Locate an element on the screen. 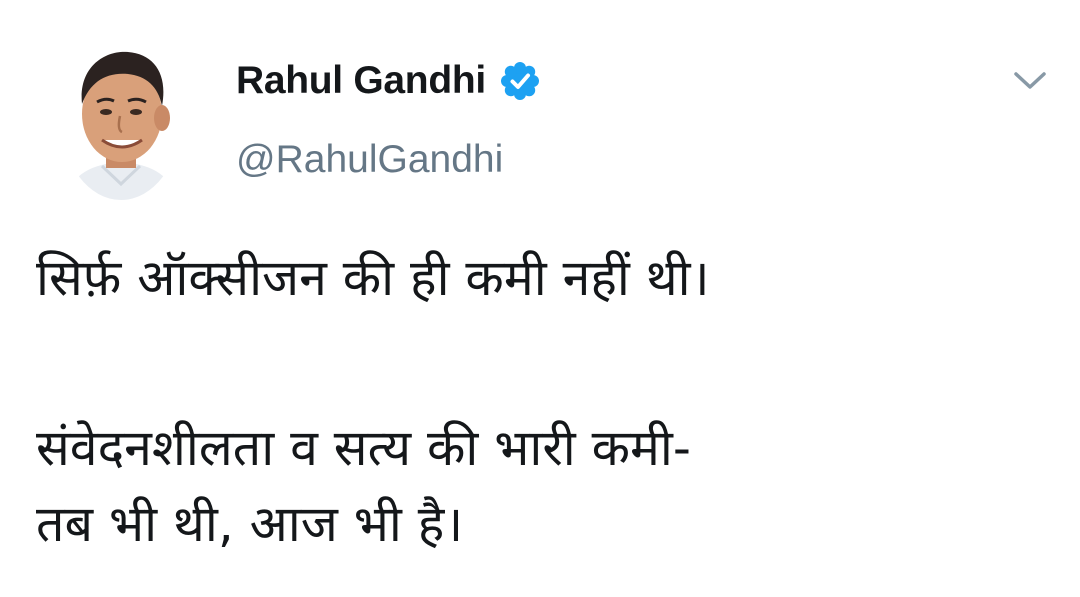 The width and height of the screenshot is (1080, 597). tweet-paragraph-1: सिर्फ़ ऑक्सीजन की ही कमी नहीं थी। is located at coordinates (373, 278).